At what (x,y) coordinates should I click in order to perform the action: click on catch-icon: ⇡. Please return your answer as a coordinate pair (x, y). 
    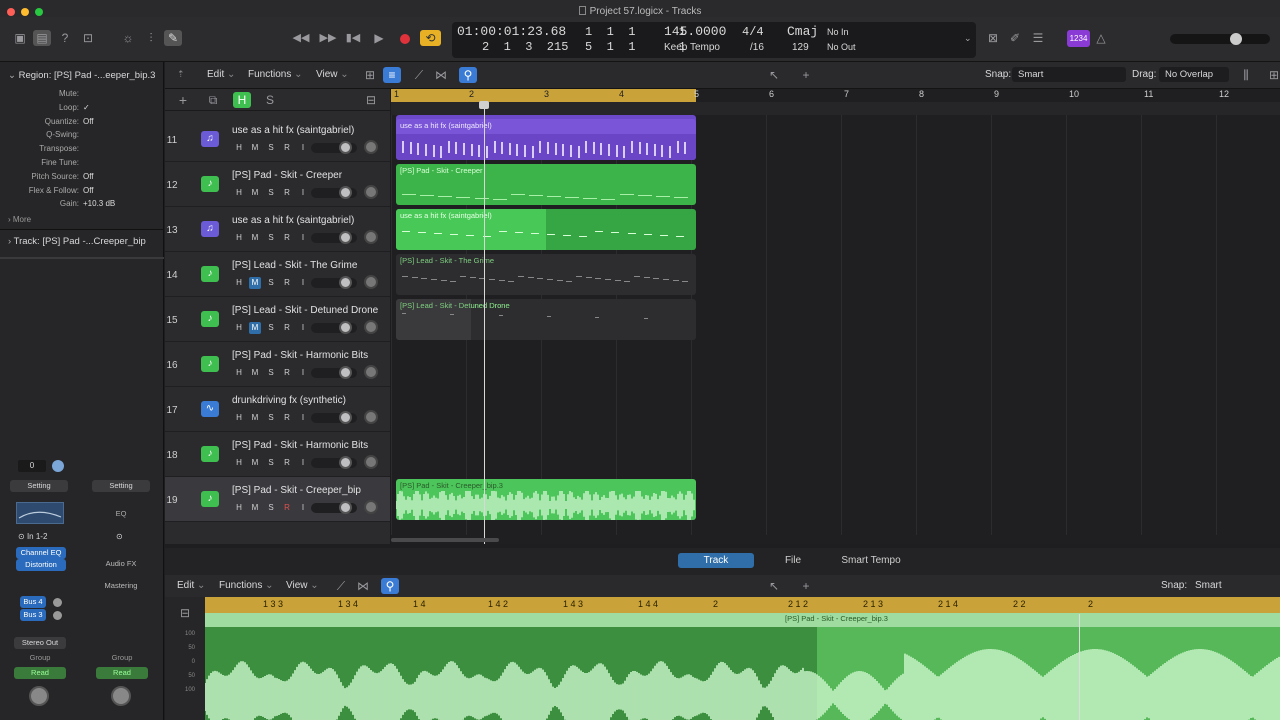
    Looking at the image, I should click on (181, 74).